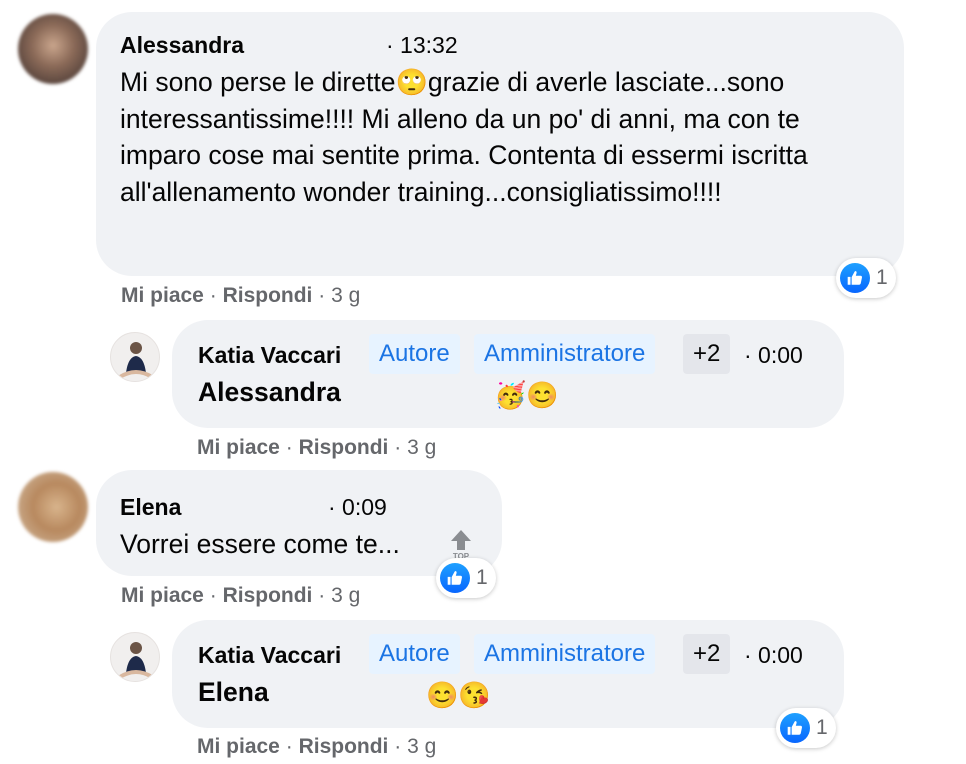 This screenshot has height=764, width=966. Describe the element at coordinates (233, 692) in the screenshot. I see `mention-elena: Elena` at that location.